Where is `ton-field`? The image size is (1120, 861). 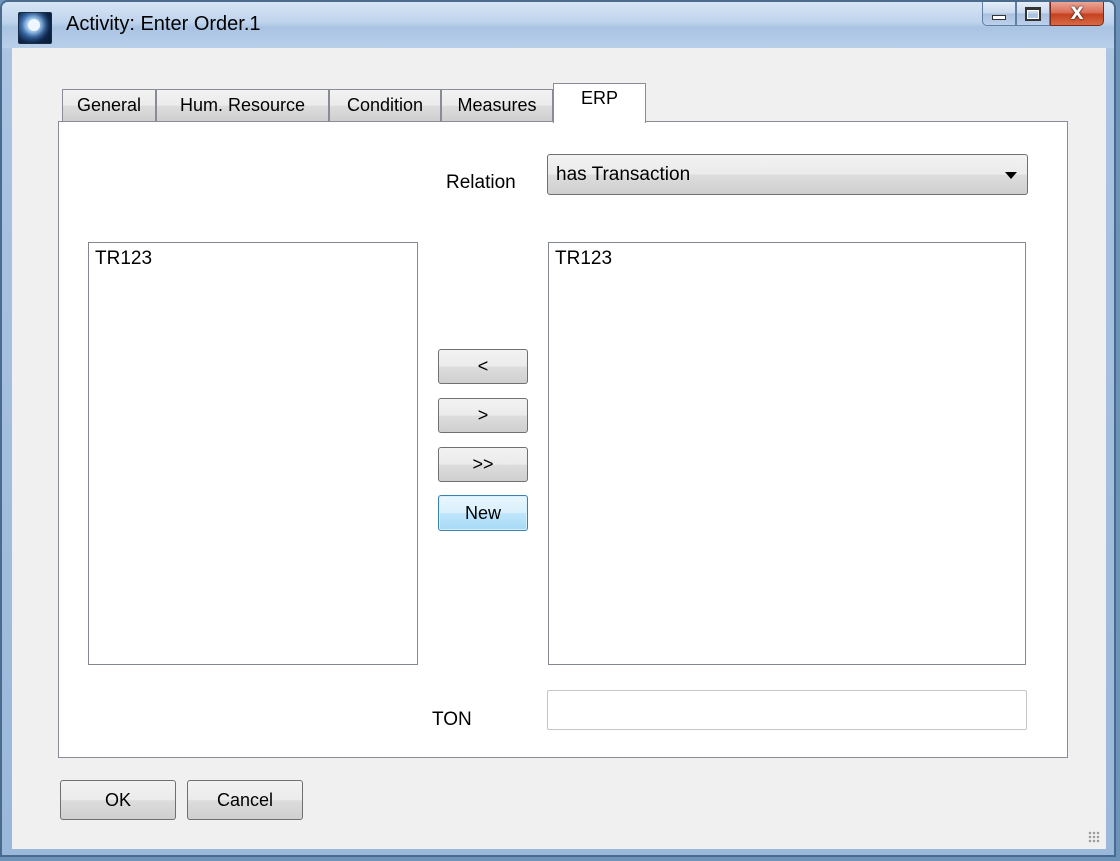 ton-field is located at coordinates (787, 710).